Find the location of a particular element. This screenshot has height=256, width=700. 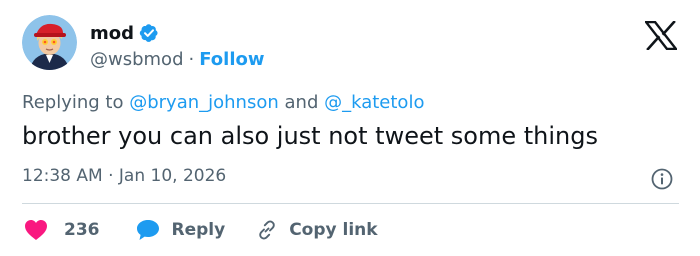

replying-prefix: Replying to is located at coordinates (73, 102).